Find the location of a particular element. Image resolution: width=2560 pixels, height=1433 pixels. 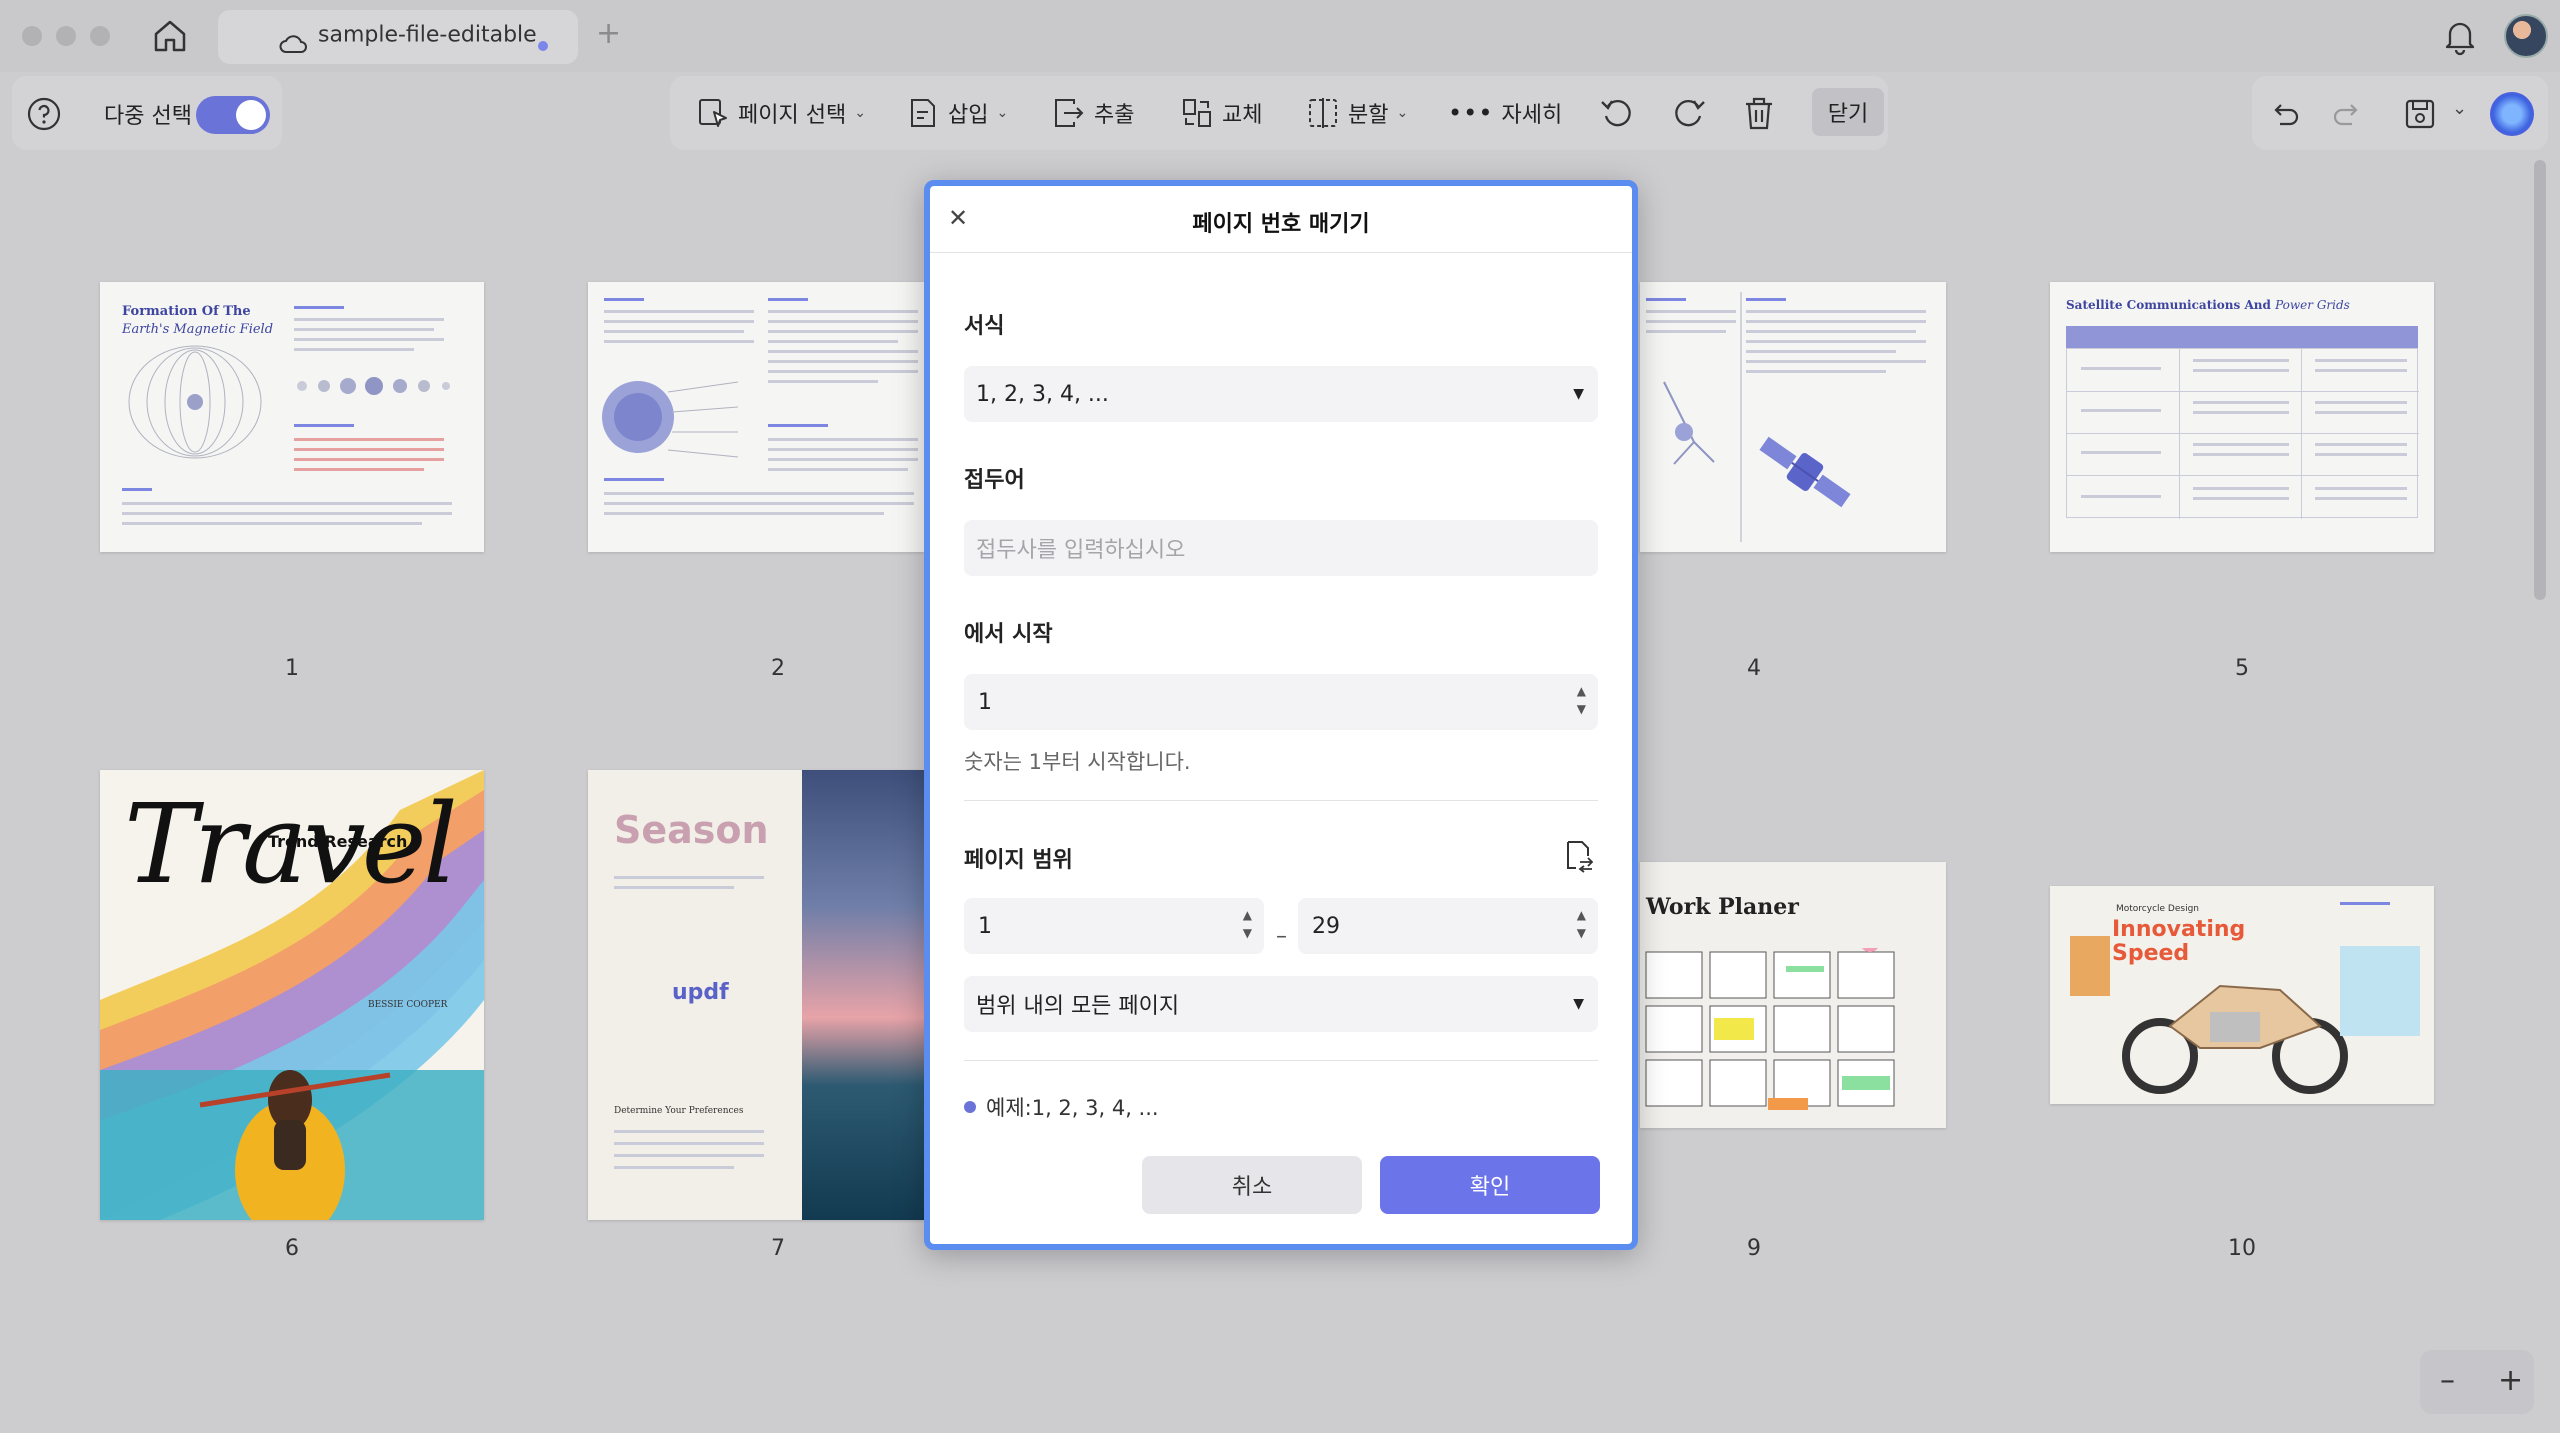

page-1-subtitle: Earth's Magnetic Field is located at coordinates (198, 329).